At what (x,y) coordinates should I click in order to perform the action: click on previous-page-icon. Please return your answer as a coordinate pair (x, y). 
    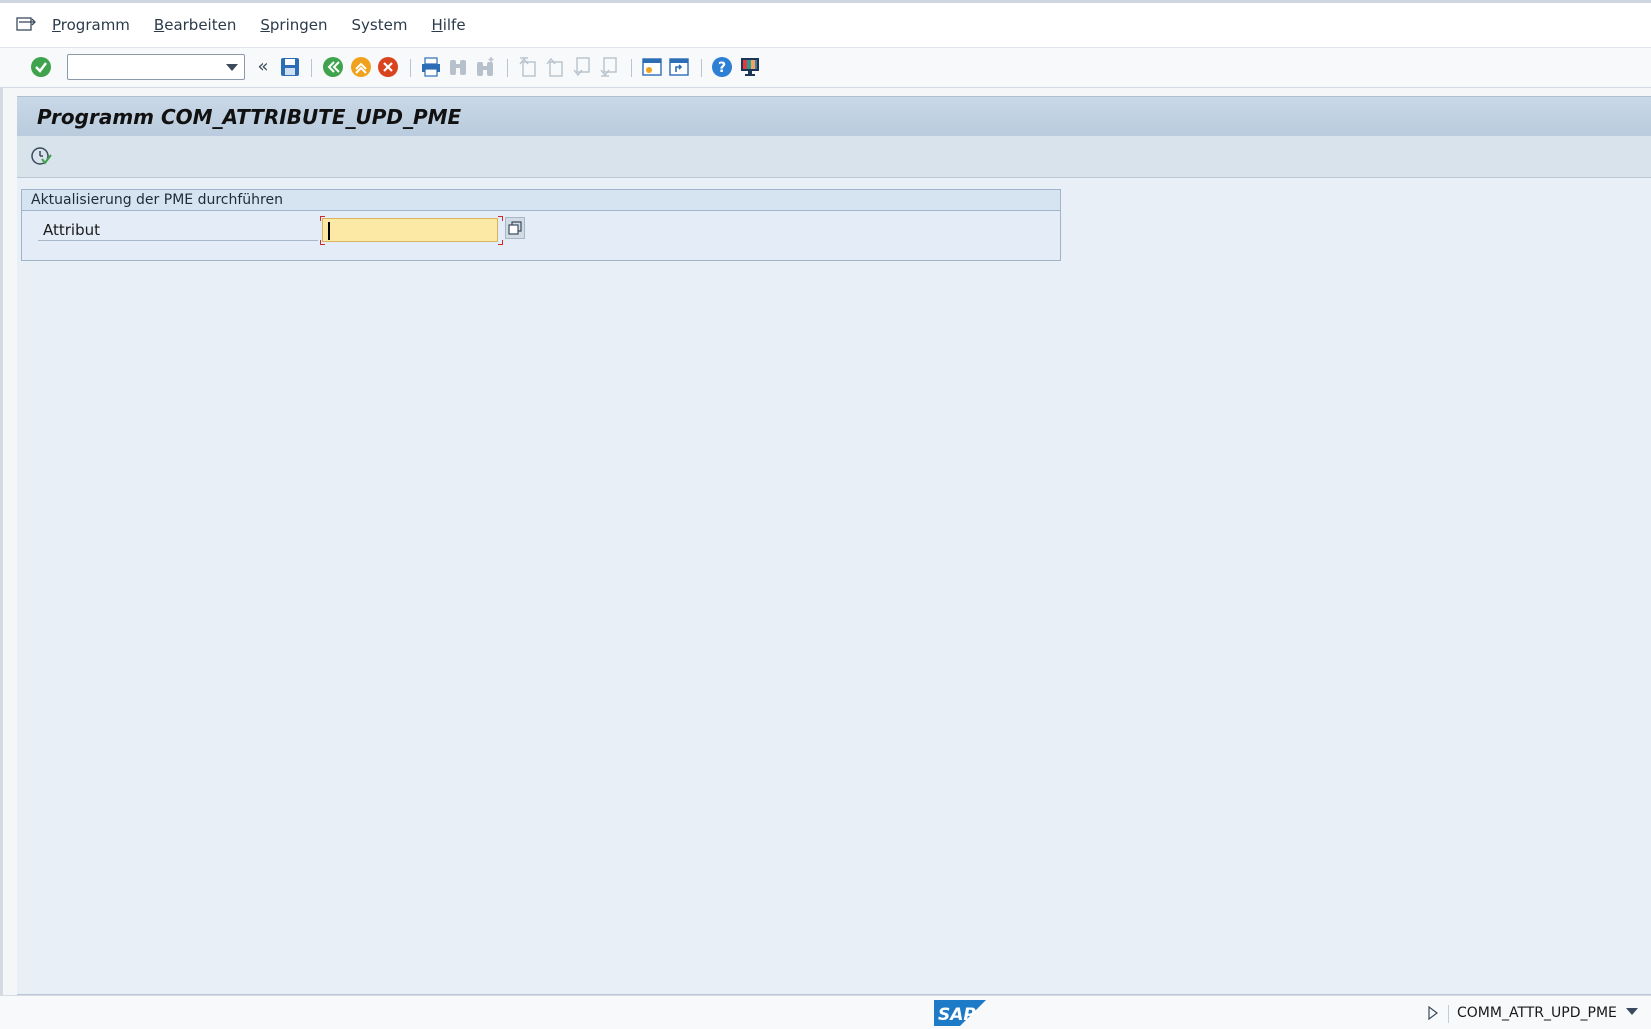
    Looking at the image, I should click on (554, 67).